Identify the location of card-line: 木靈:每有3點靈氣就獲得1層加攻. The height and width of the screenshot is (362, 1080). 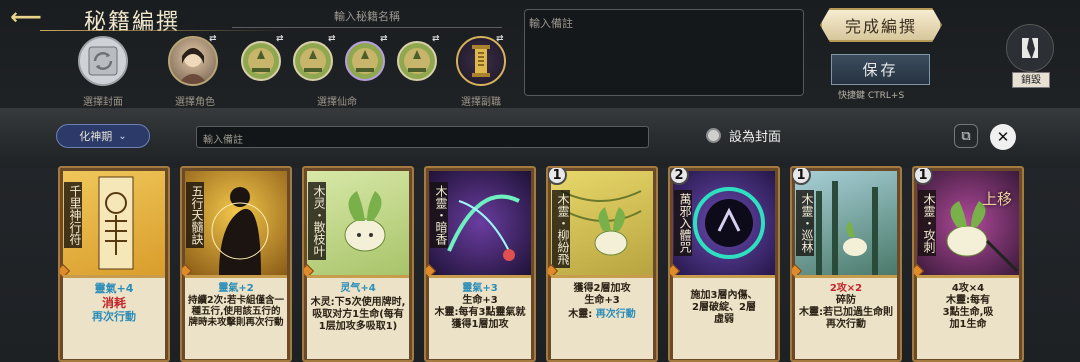
(480, 318).